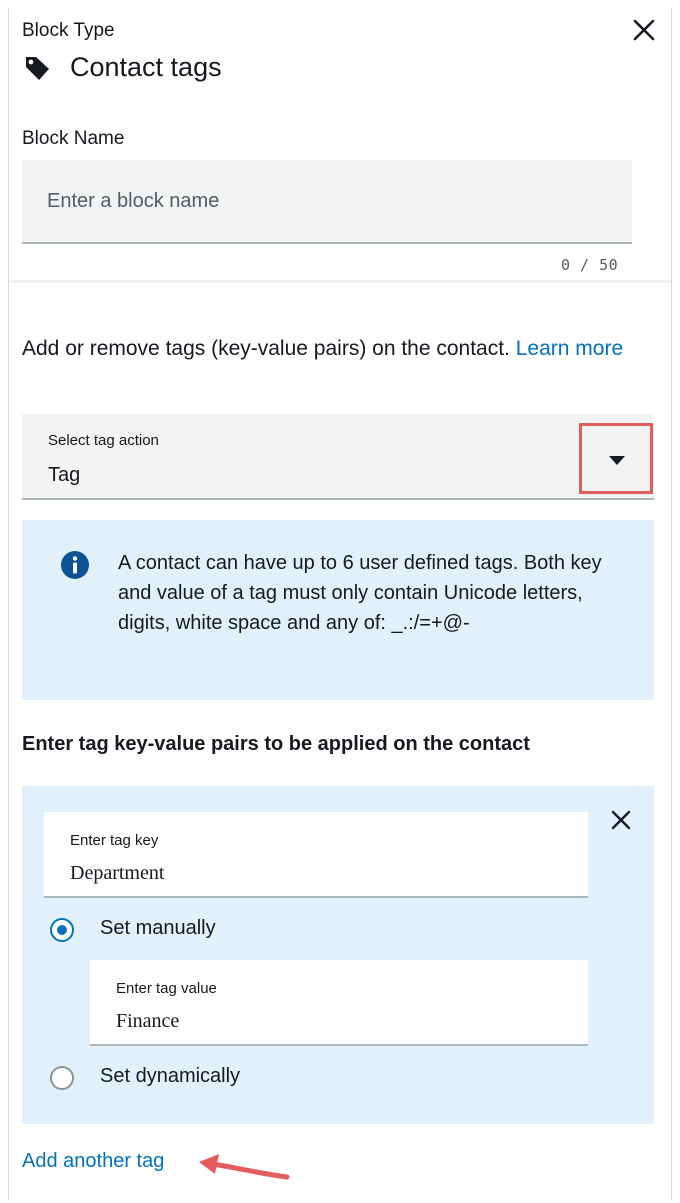 The image size is (680, 1203). Describe the element at coordinates (590, 265) in the screenshot. I see `character-count: 0 / 50` at that location.